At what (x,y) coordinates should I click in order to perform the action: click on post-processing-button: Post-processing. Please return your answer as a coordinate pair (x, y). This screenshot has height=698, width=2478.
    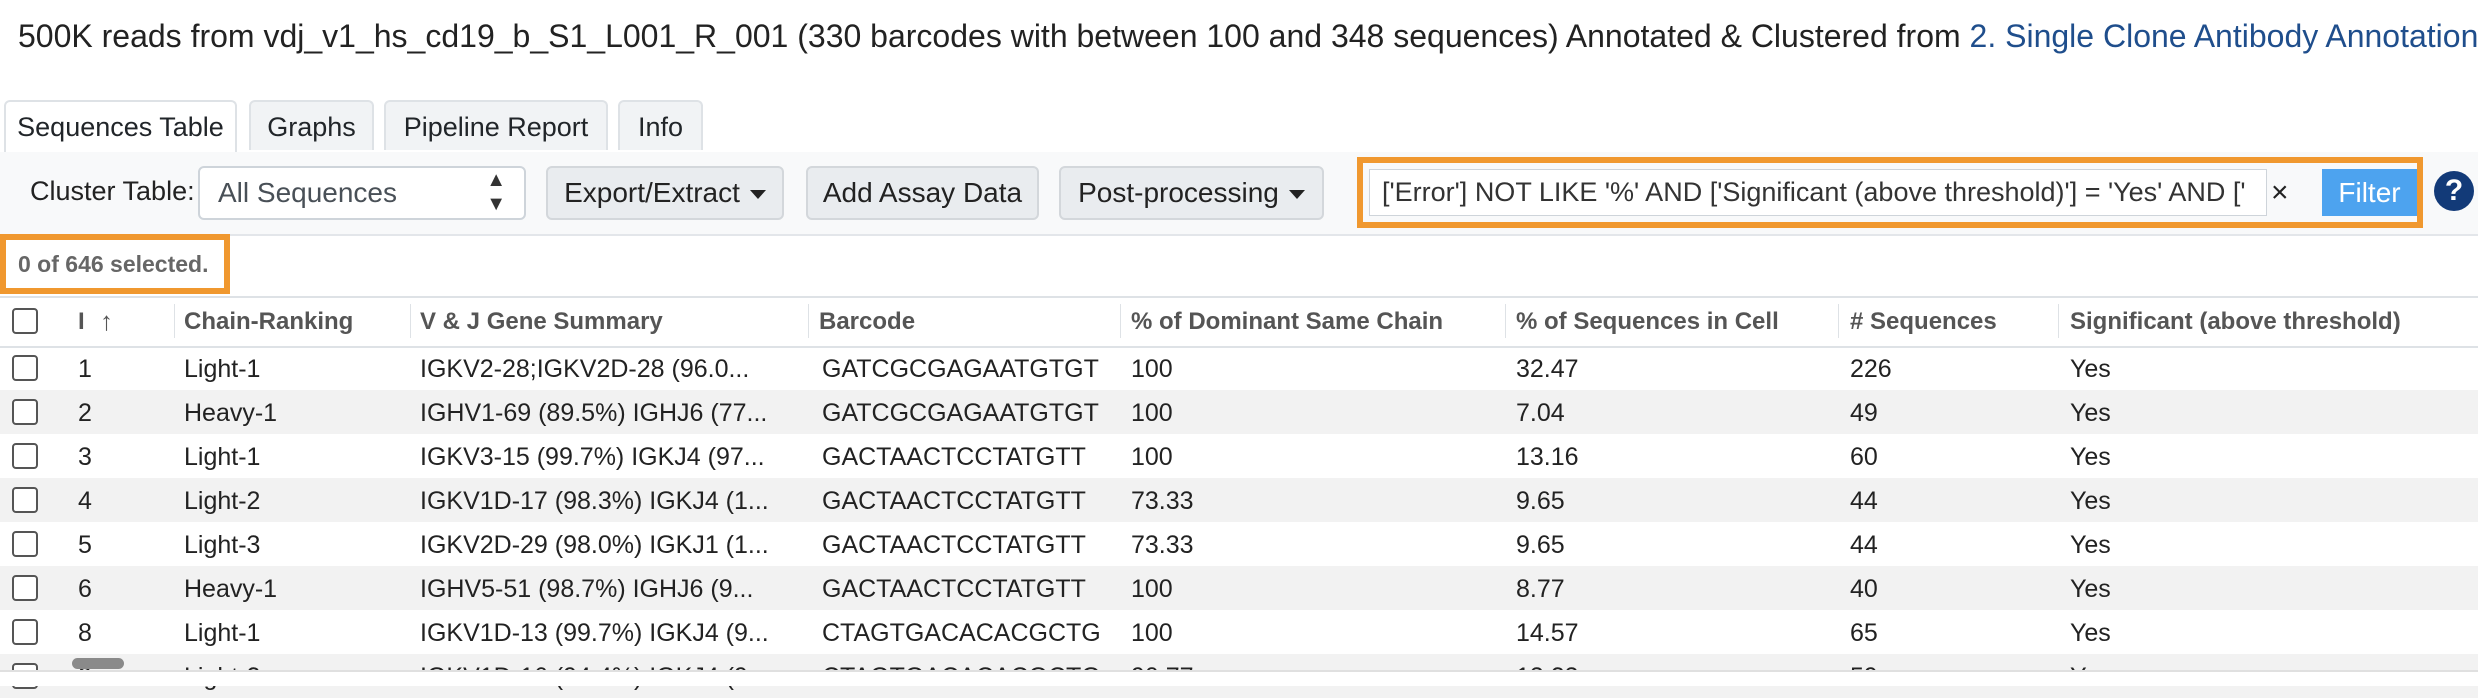
    Looking at the image, I should click on (1191, 193).